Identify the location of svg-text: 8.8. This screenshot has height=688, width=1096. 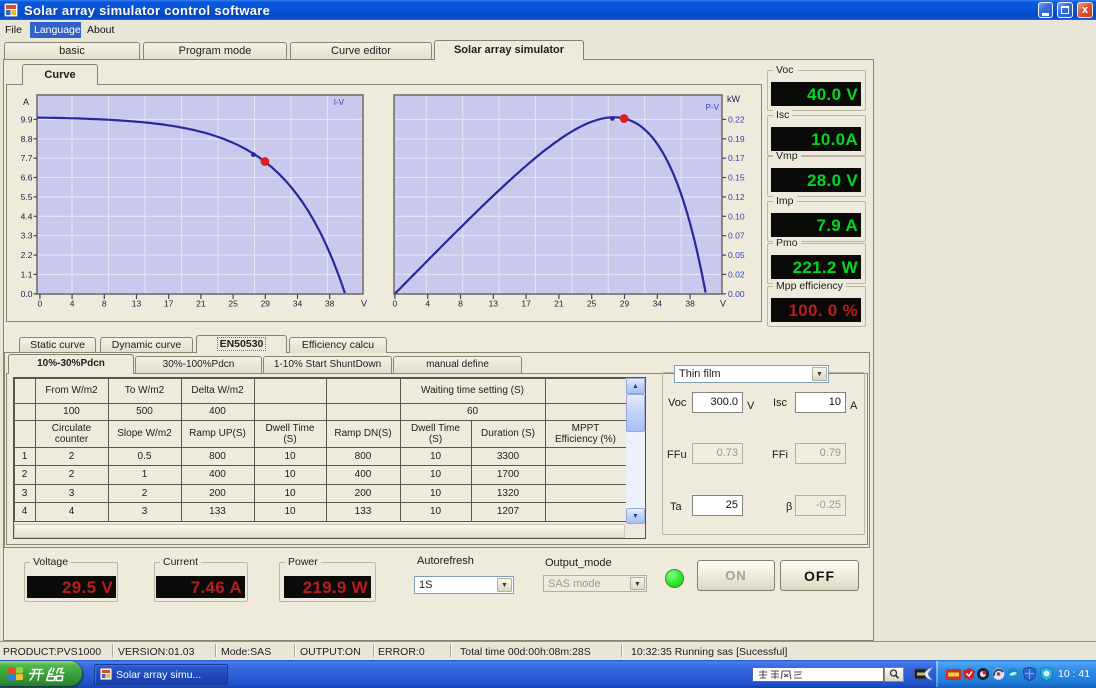
(27, 139).